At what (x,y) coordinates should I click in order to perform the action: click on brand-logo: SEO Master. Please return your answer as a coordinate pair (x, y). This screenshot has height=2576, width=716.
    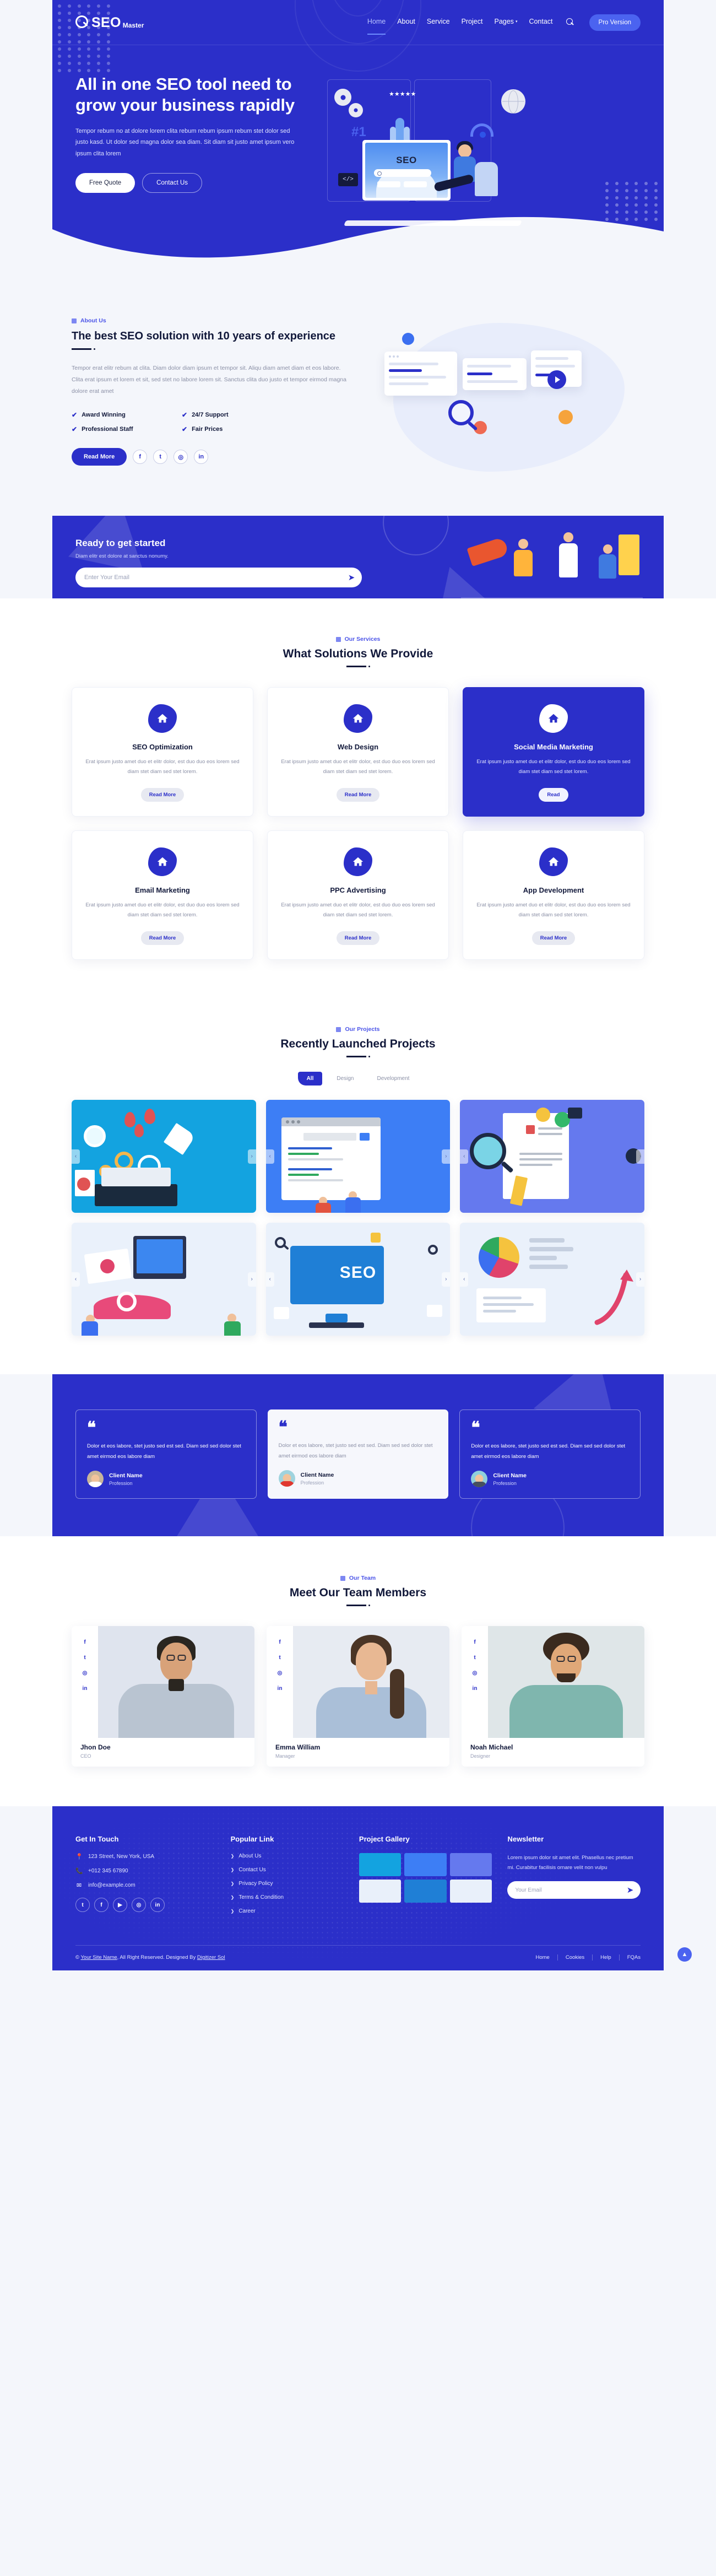
    Looking at the image, I should click on (109, 23).